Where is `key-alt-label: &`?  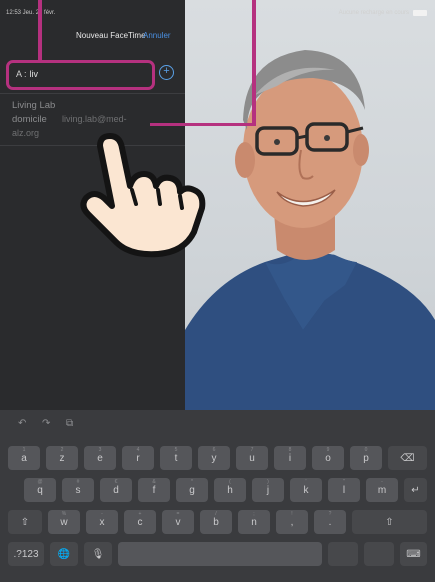 key-alt-label: & is located at coordinates (154, 482).